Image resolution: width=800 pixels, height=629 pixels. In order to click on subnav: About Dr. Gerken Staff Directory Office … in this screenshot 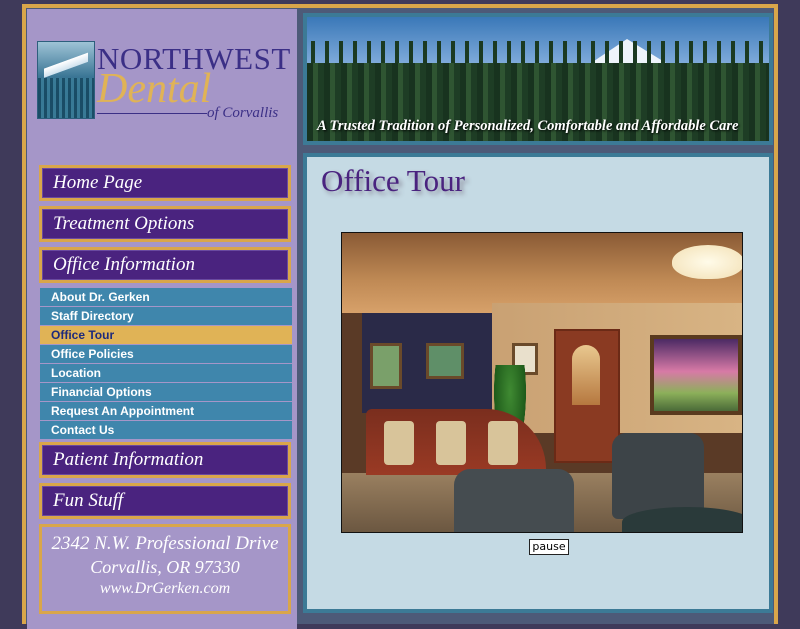, I will do `click(166, 364)`.